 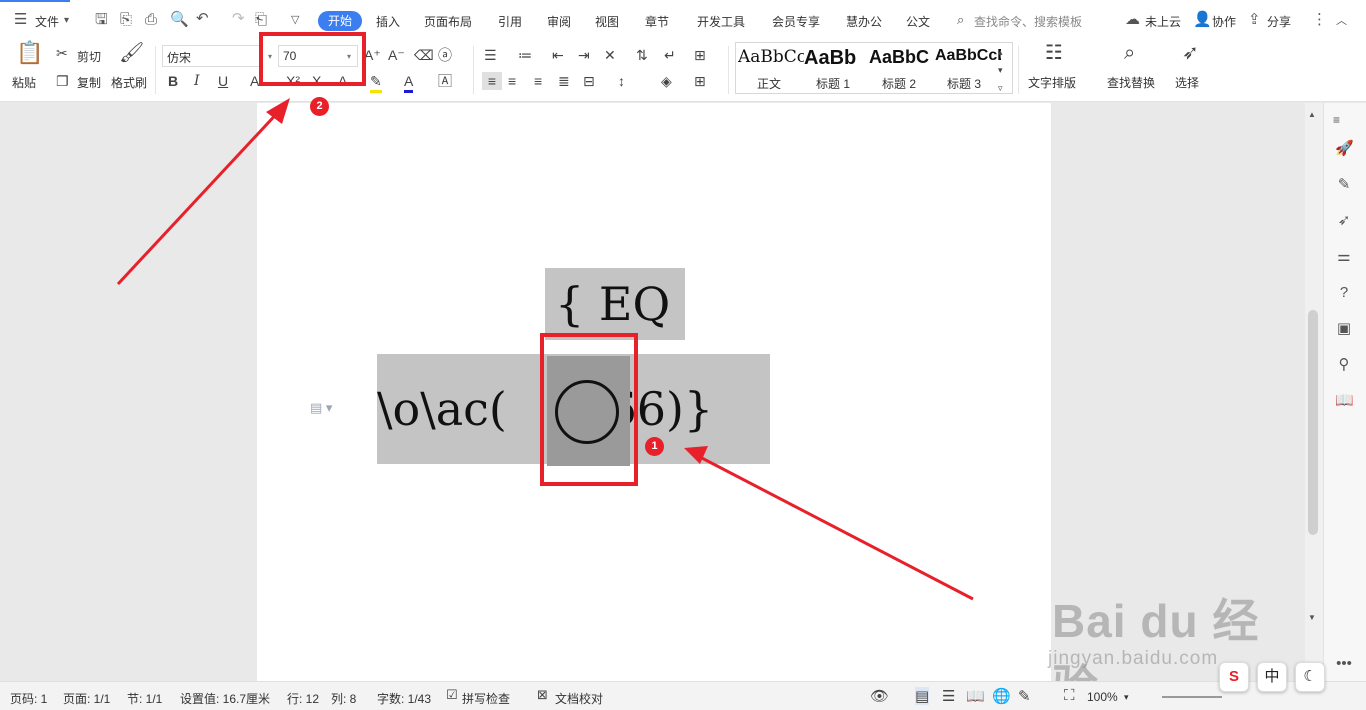 What do you see at coordinates (696, 455) in the screenshot?
I see `arrow-head-symbol` at bounding box center [696, 455].